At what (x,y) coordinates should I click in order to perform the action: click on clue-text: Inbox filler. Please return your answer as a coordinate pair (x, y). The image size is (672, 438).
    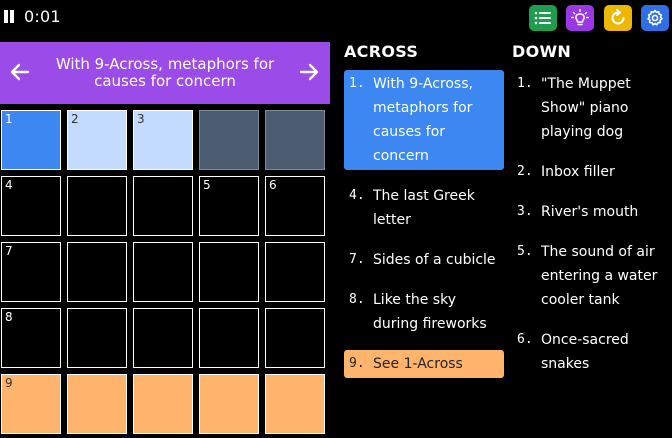
    Looking at the image, I should click on (578, 172).